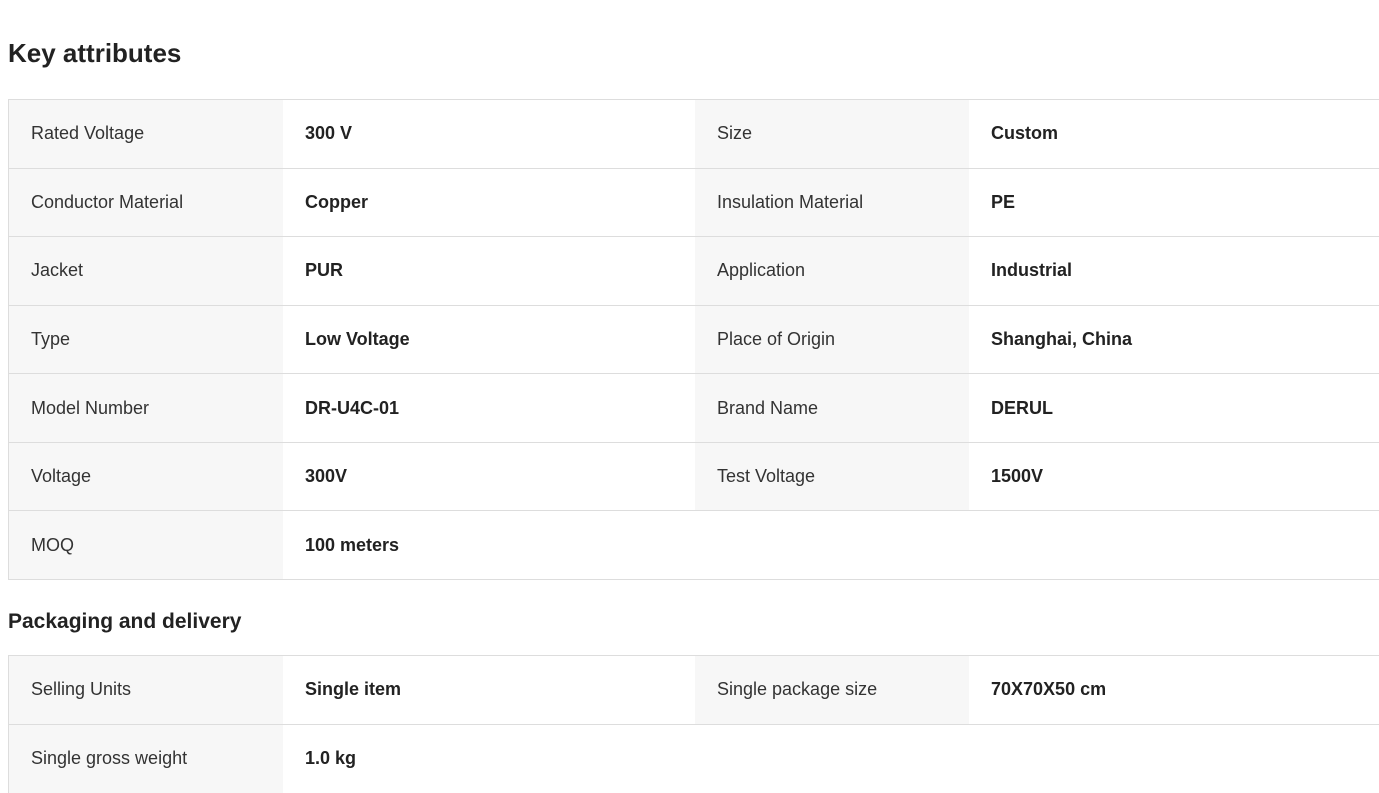 This screenshot has height=793, width=1379. I want to click on table-row: Jacket PUR Application Industrial, so click(694, 271).